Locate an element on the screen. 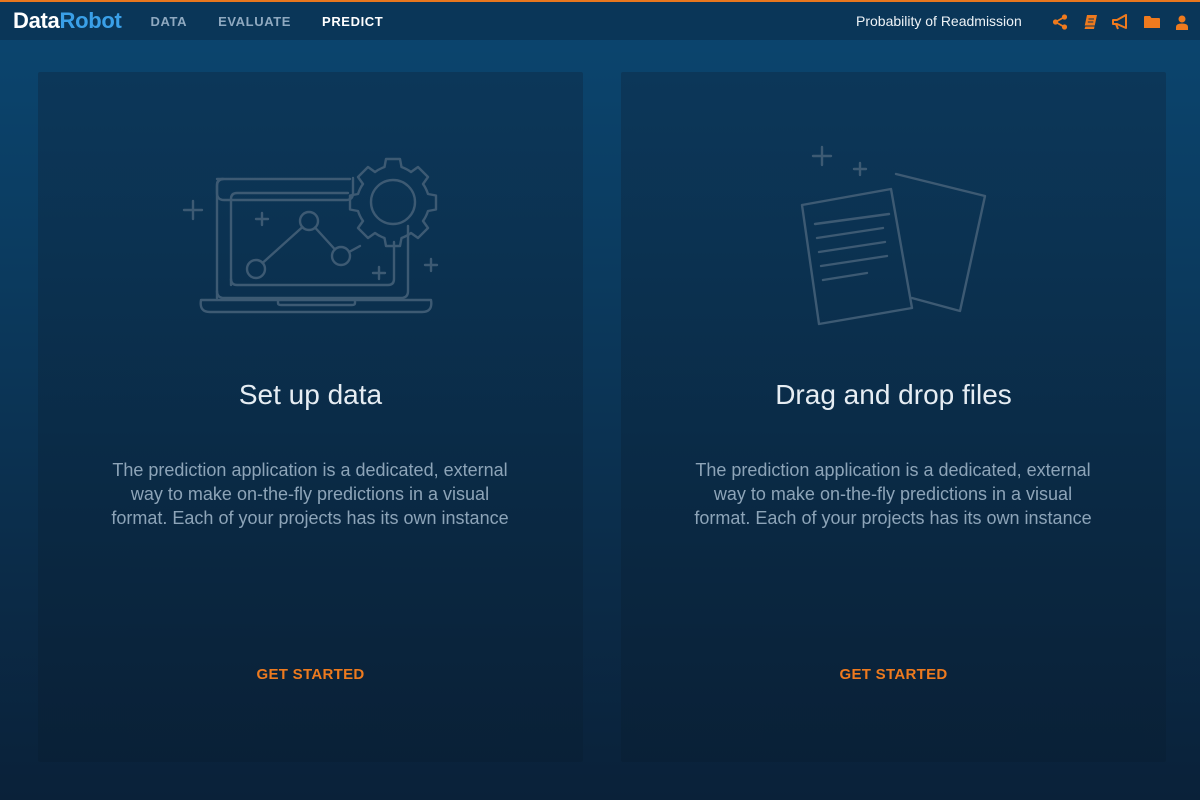 Image resolution: width=1200 pixels, height=800 pixels. nav-tab-predict: PREDICT is located at coordinates (352, 21).